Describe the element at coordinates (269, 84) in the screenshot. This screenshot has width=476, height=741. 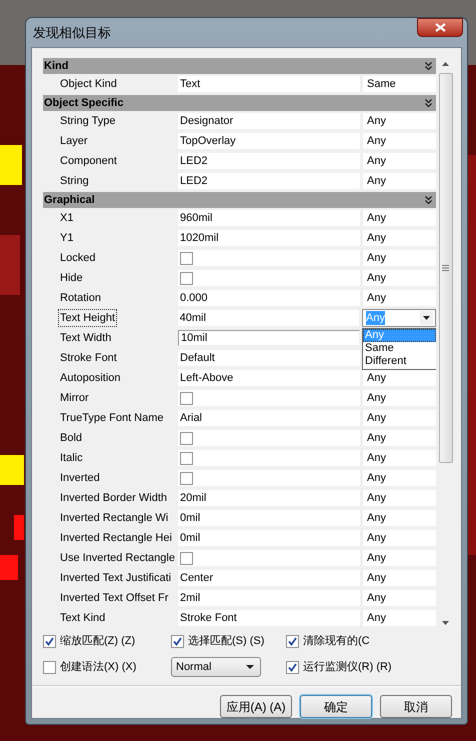
I see `value-cell: Text` at that location.